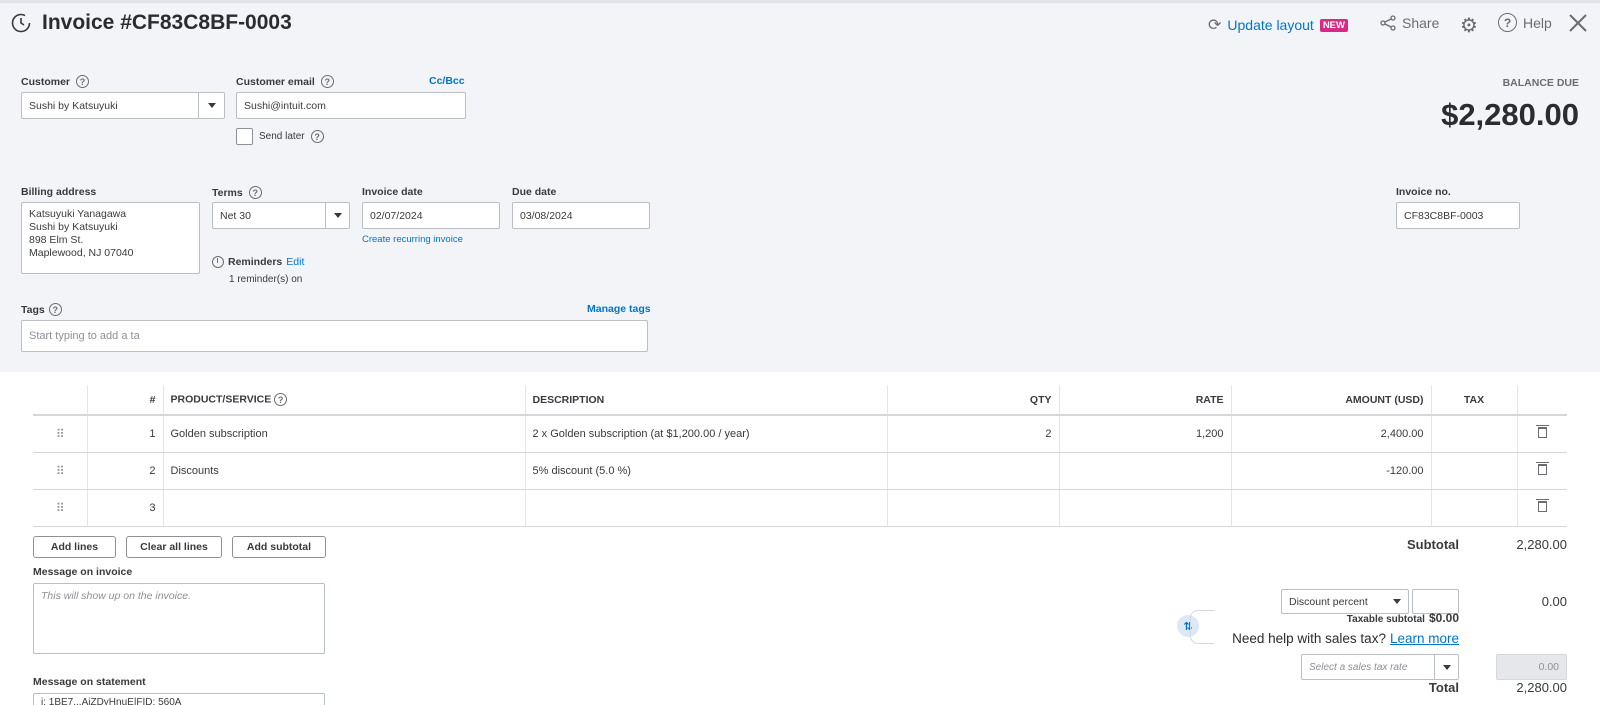 This screenshot has height=705, width=1600. Describe the element at coordinates (295, 262) in the screenshot. I see `reminders-edit-link: Edit` at that location.